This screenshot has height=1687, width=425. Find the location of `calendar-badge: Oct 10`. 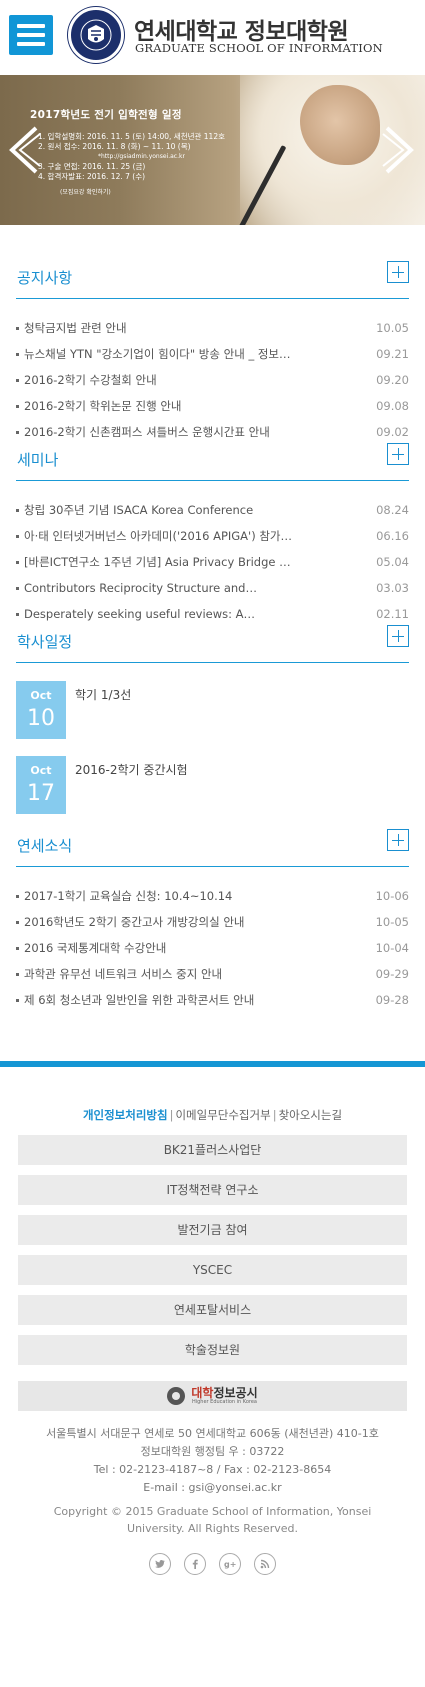

calendar-badge: Oct 10 is located at coordinates (41, 710).